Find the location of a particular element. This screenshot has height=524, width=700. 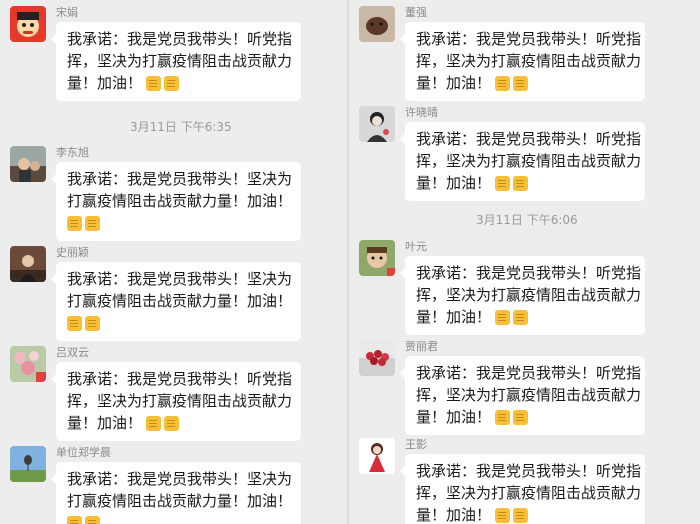

sender-name: 吕双云 is located at coordinates (72, 352).